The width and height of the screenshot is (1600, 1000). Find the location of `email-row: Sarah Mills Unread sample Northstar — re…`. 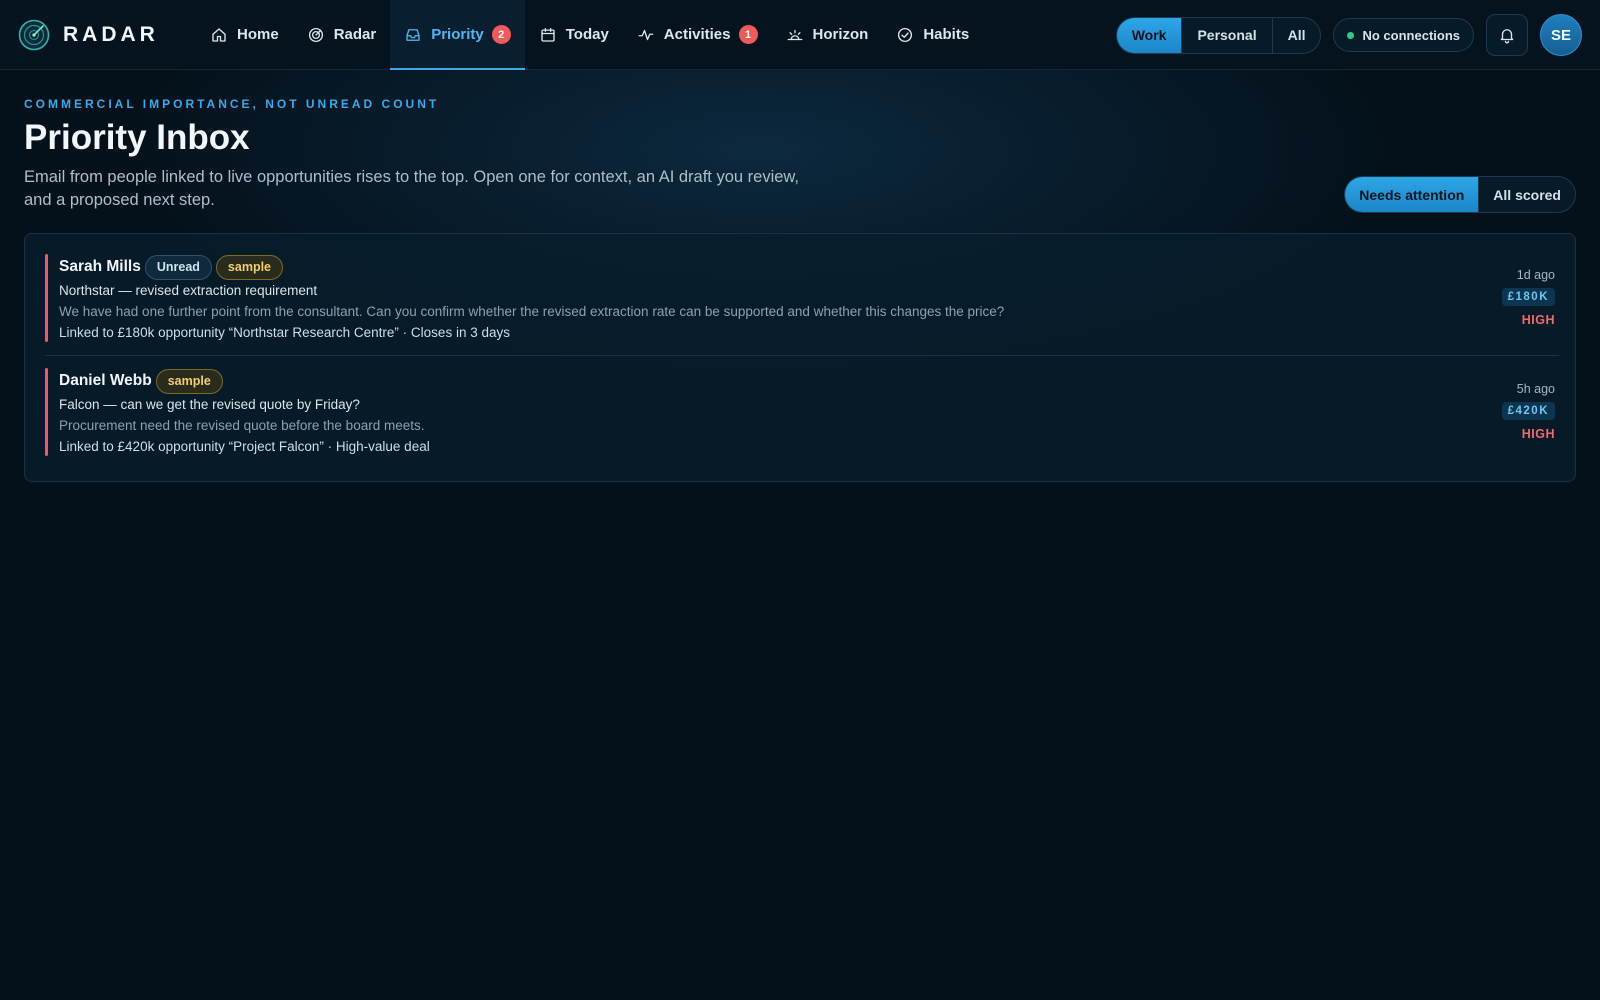

email-row: Sarah Mills Unread sample Northstar — re… is located at coordinates (800, 298).